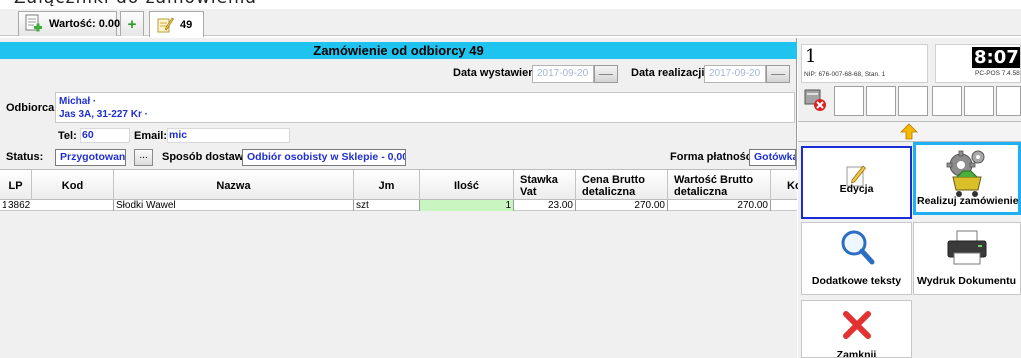 The width and height of the screenshot is (1021, 358). Describe the element at coordinates (73, 185) in the screenshot. I see `column-header-kod: Kod` at that location.